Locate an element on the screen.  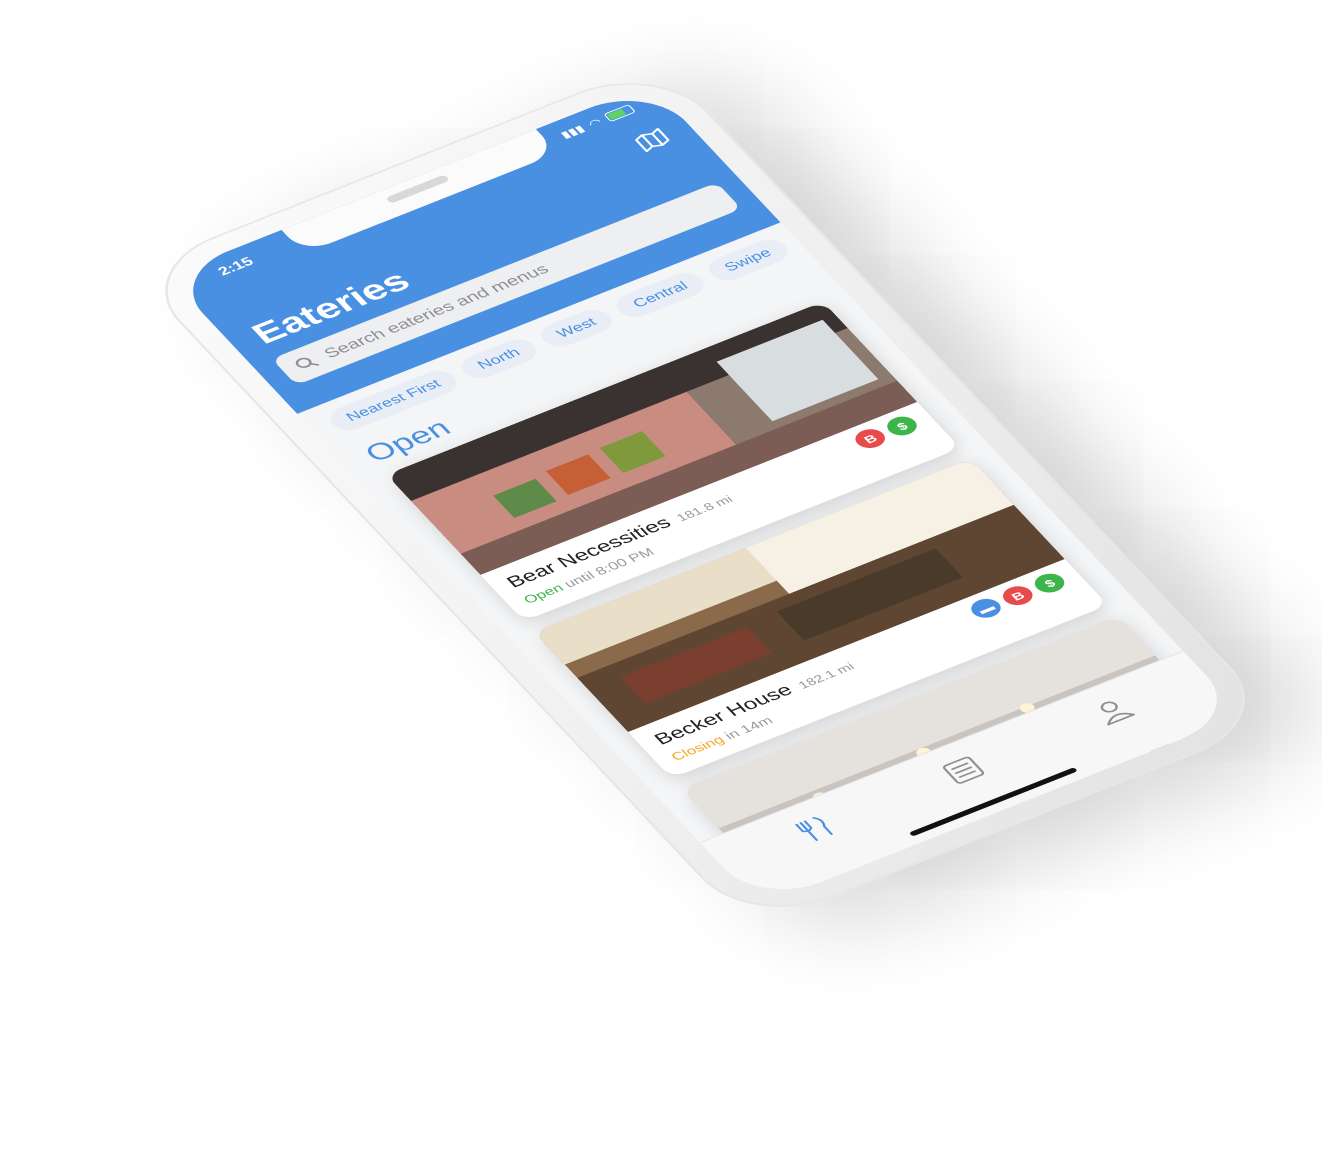
home-indicator is located at coordinates (993, 802).